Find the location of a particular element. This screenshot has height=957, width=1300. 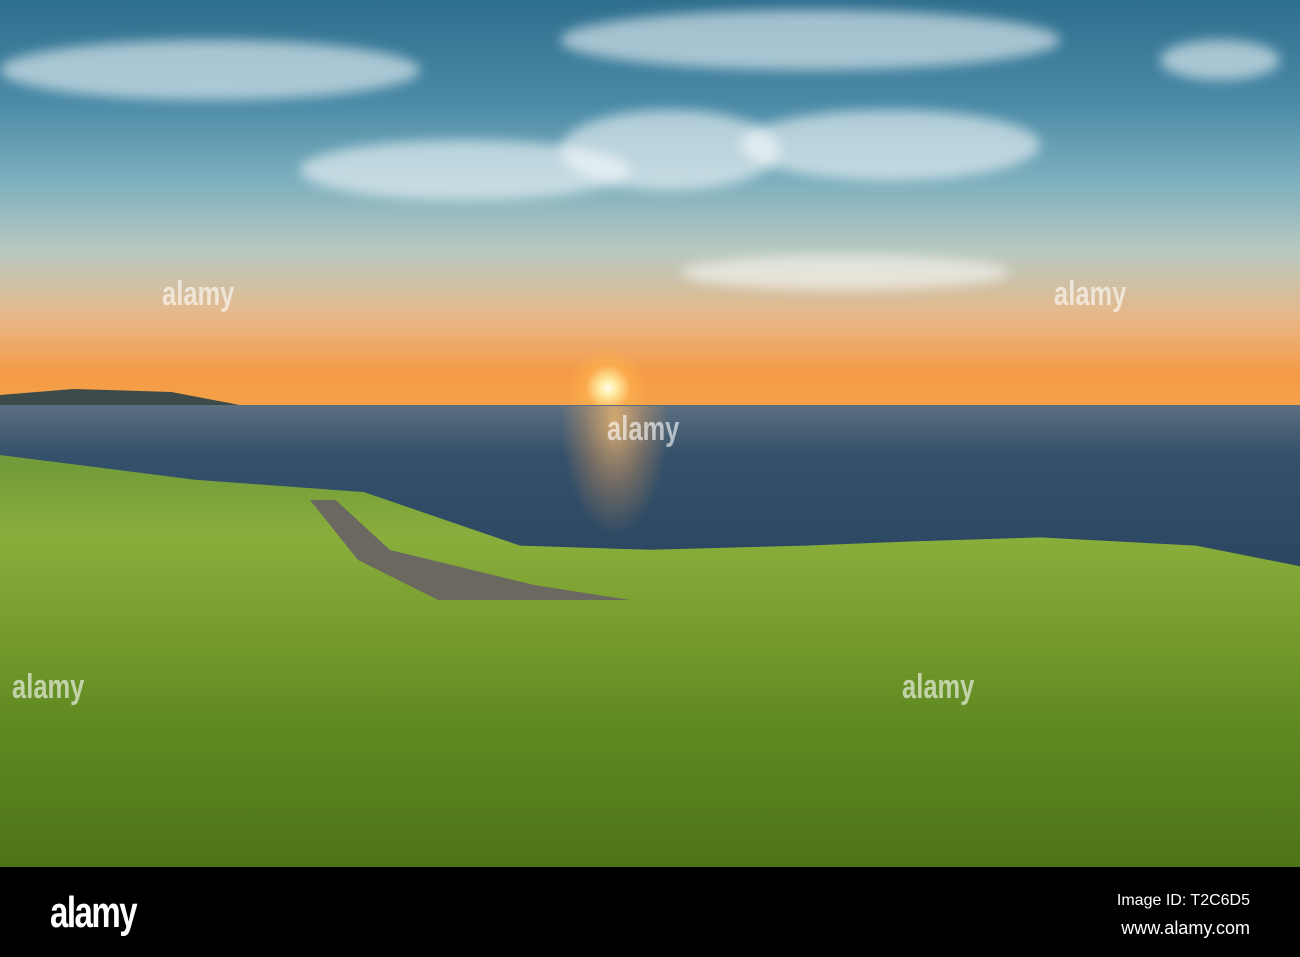

site-url: www.alamy.com is located at coordinates (1185, 928).